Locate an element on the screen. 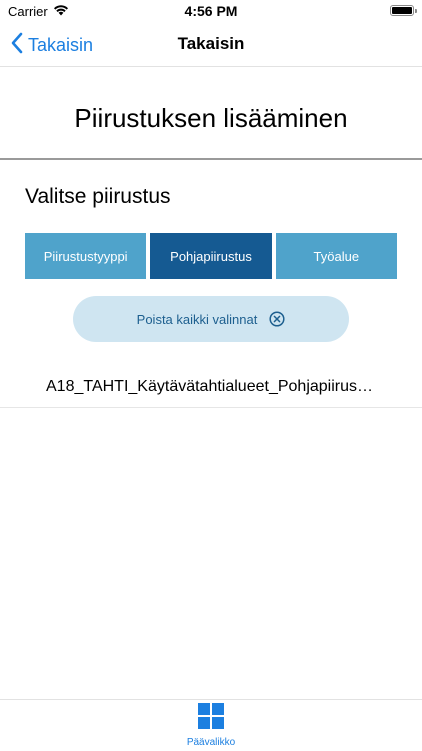 The height and width of the screenshot is (751, 422). status-time: 4:56 PM is located at coordinates (211, 11).